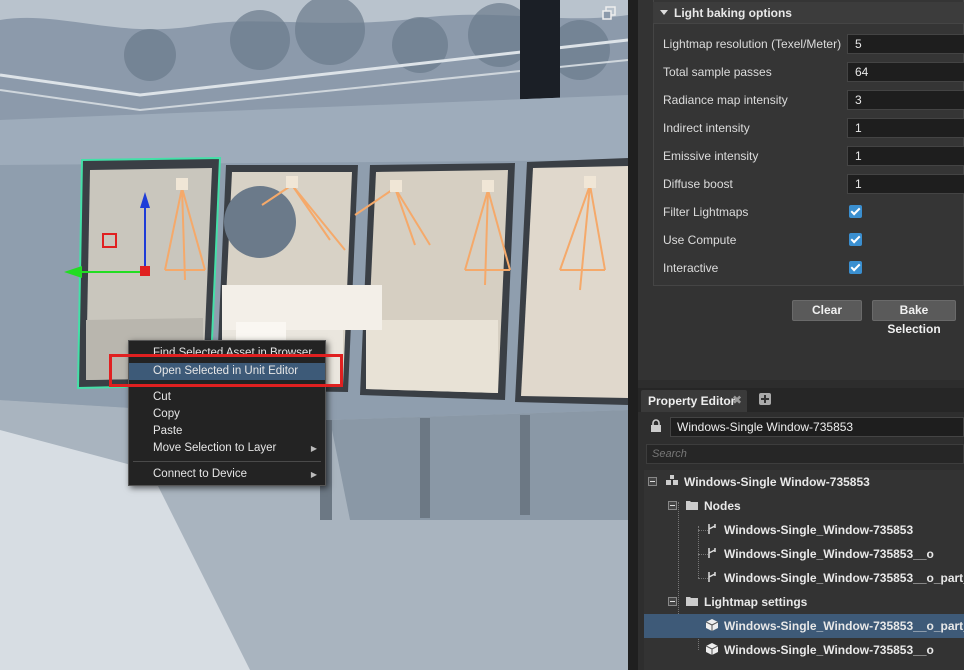 This screenshot has height=670, width=964. Describe the element at coordinates (819, 530) in the screenshot. I see `tree-row-label: Windows-Single_Window-735853` at that location.